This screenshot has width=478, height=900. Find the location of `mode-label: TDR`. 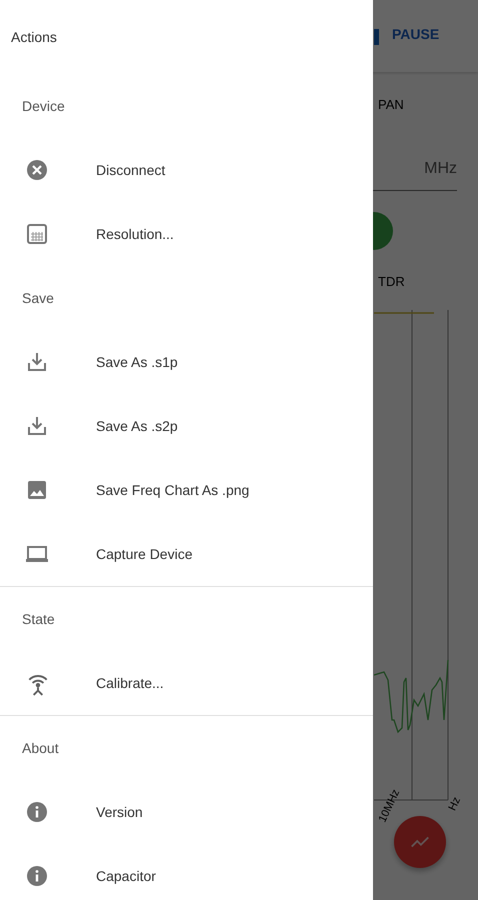

mode-label: TDR is located at coordinates (391, 281).